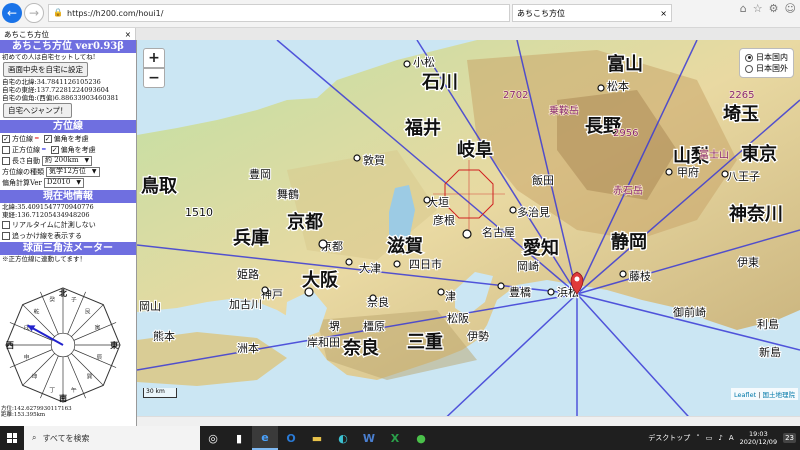 The image size is (800, 450). I want to click on svg-text: 岡山, so click(150, 306).